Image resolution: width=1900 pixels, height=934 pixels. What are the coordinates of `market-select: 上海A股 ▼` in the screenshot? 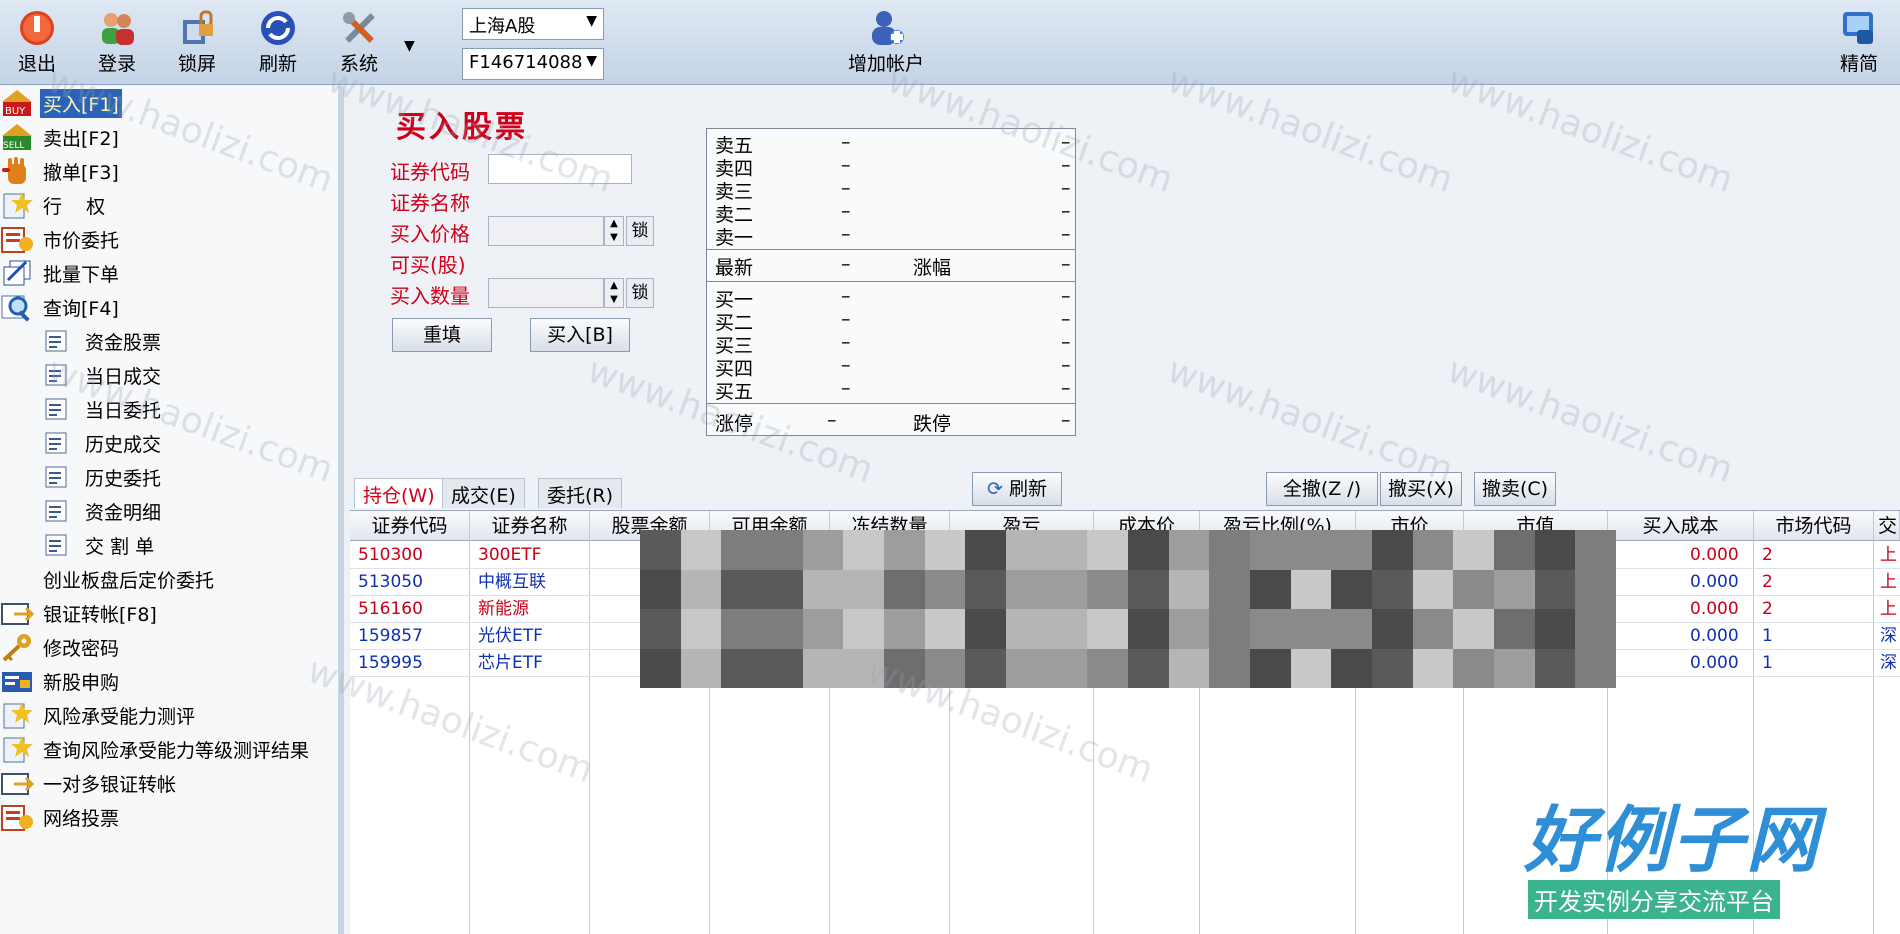 It's located at (533, 24).